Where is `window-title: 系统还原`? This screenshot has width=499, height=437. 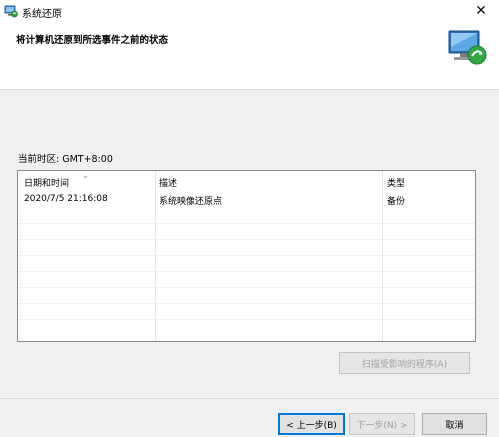 window-title: 系统还原 is located at coordinates (42, 14).